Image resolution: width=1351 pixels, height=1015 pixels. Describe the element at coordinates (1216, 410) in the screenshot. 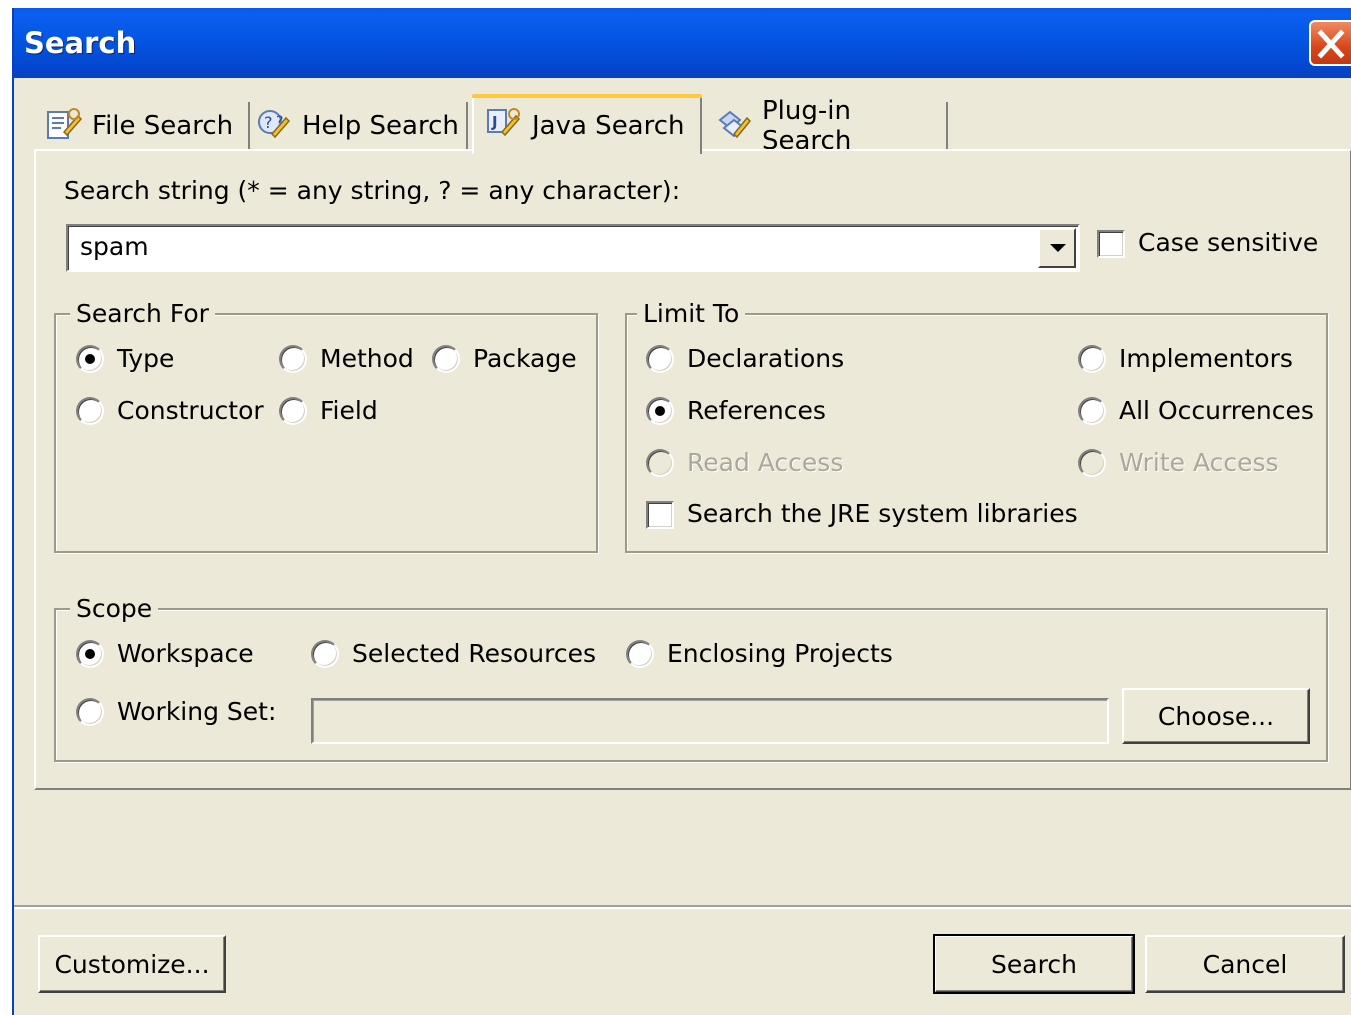

I see `radio-label-all-occurrences: All Occurrences` at that location.